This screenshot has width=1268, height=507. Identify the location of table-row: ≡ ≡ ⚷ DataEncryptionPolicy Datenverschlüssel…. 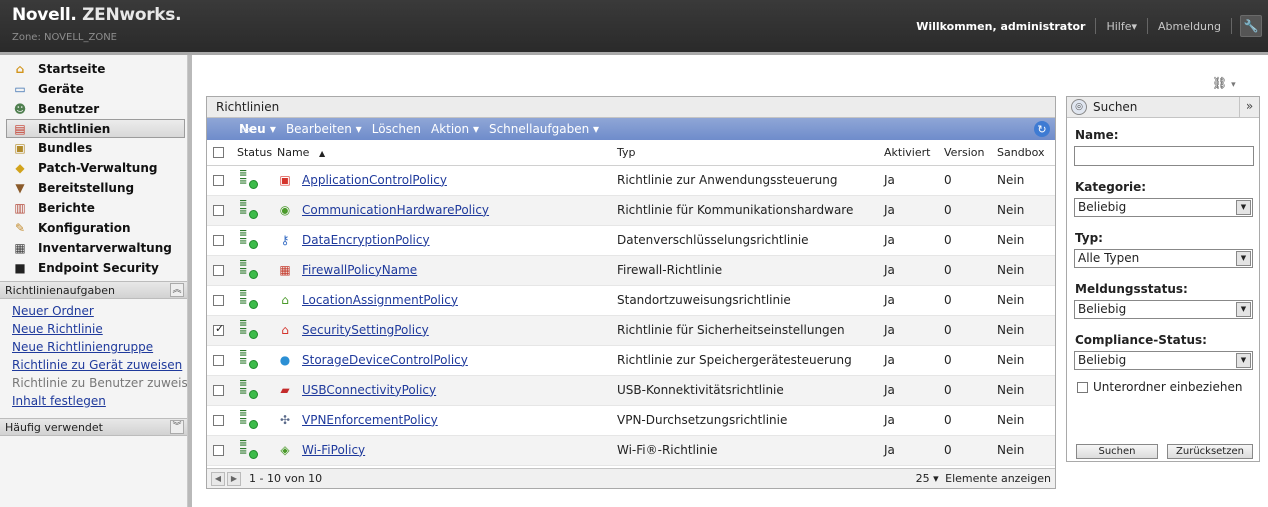
(631, 240).